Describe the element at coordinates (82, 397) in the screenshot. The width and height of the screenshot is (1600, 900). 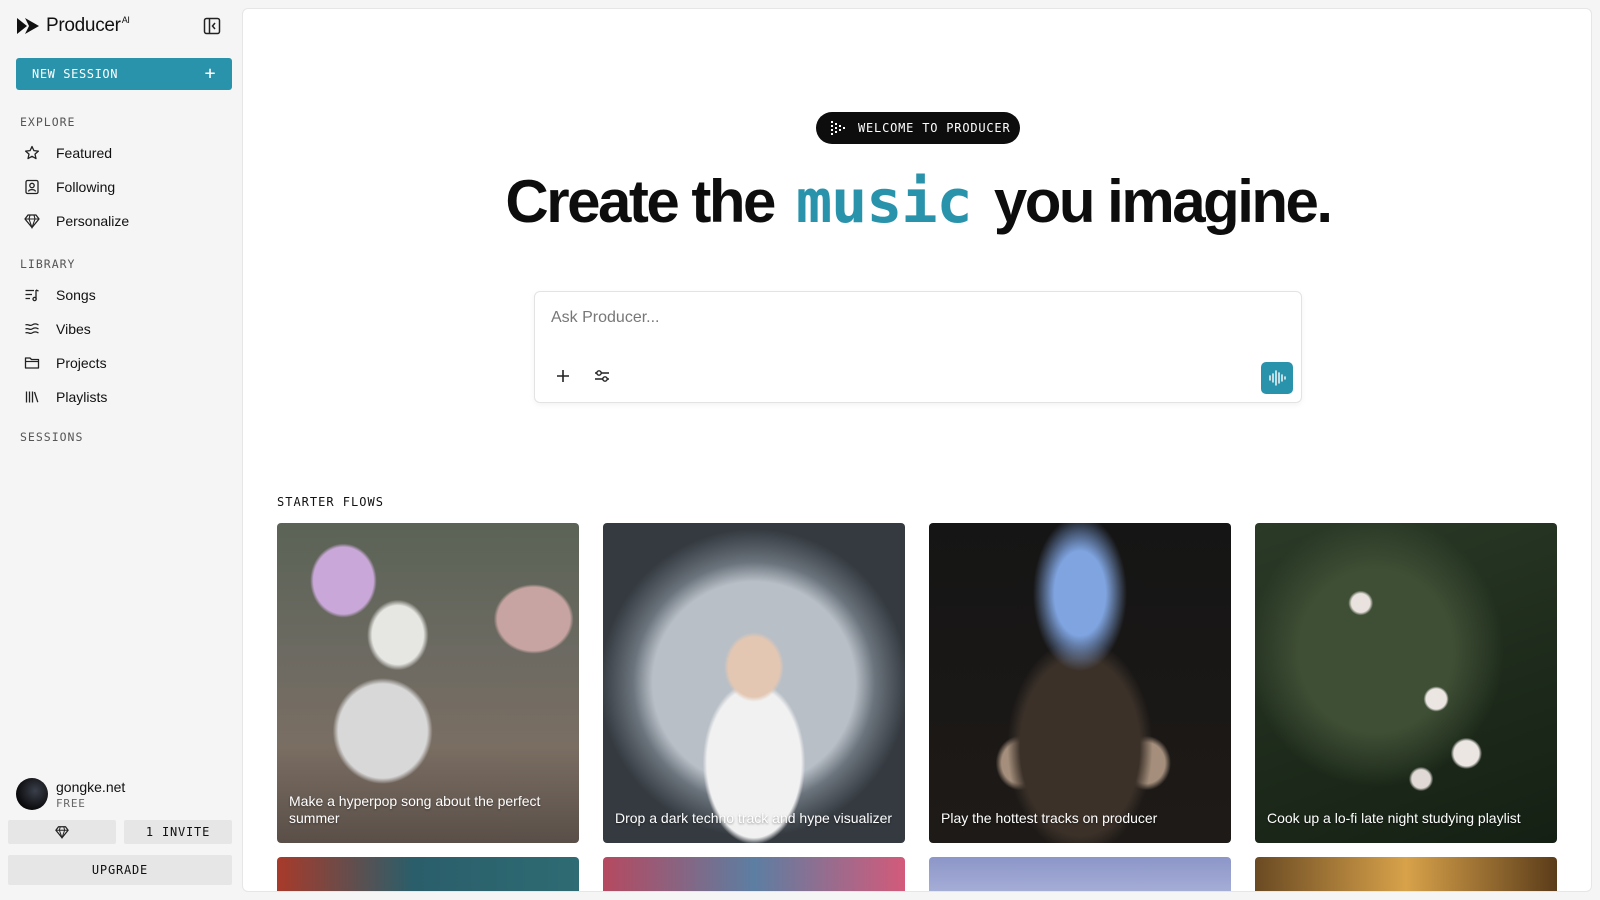
I see `sidebar-item-label: Playlists` at that location.